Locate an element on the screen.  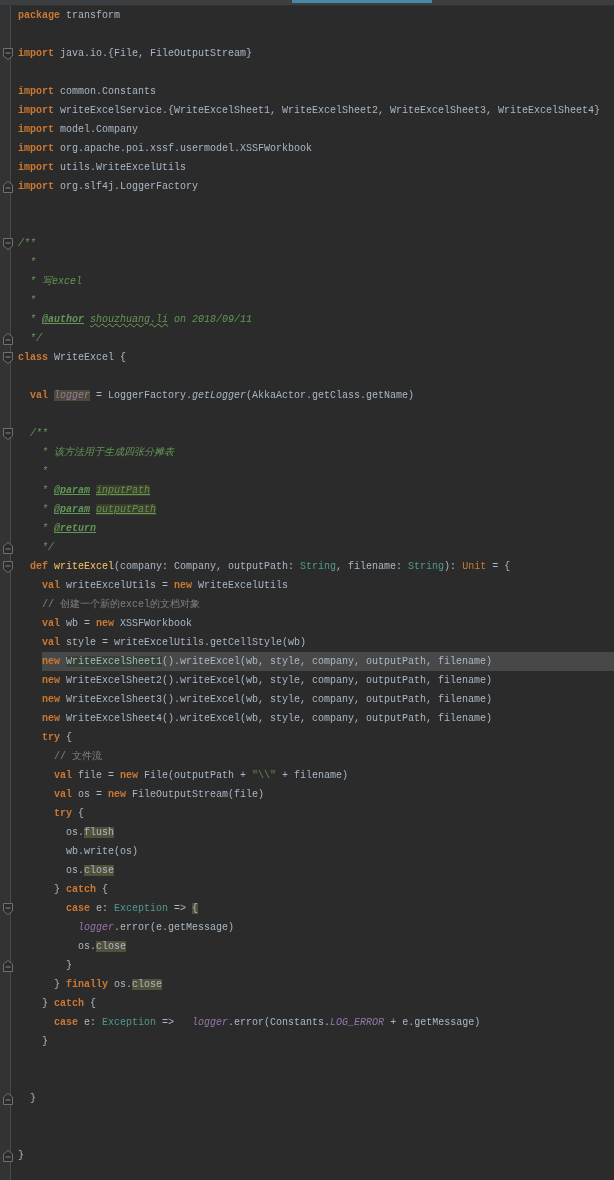
code-line: import org.slf4j.LoggerFactory is located at coordinates (109, 187).